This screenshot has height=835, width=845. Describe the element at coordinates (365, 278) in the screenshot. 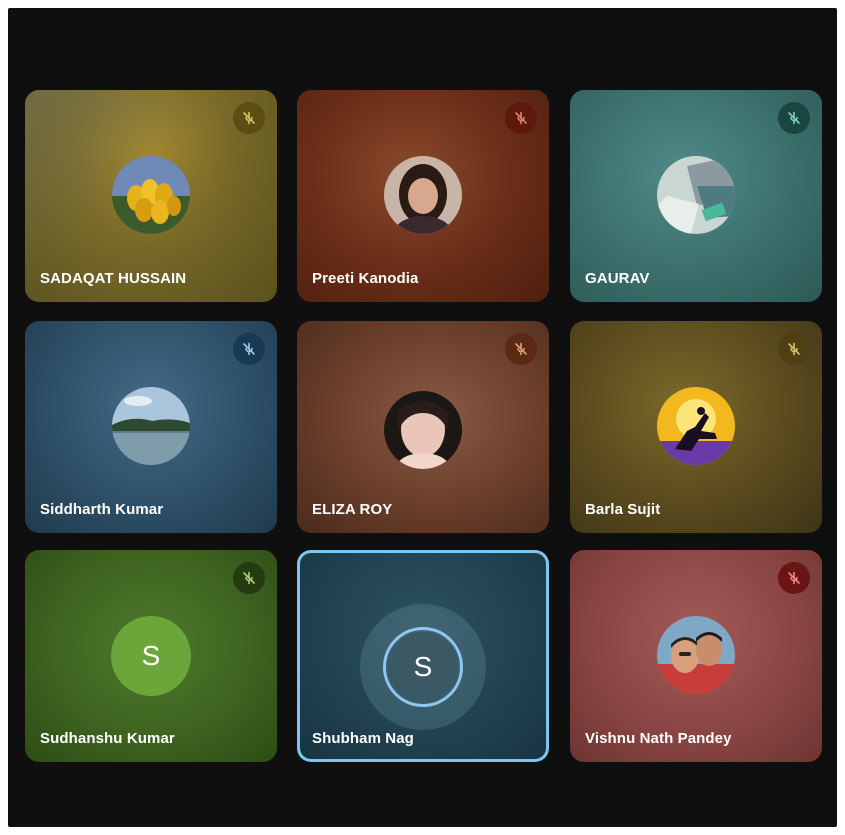

I see `participant-name: Preeti Kanodia` at that location.